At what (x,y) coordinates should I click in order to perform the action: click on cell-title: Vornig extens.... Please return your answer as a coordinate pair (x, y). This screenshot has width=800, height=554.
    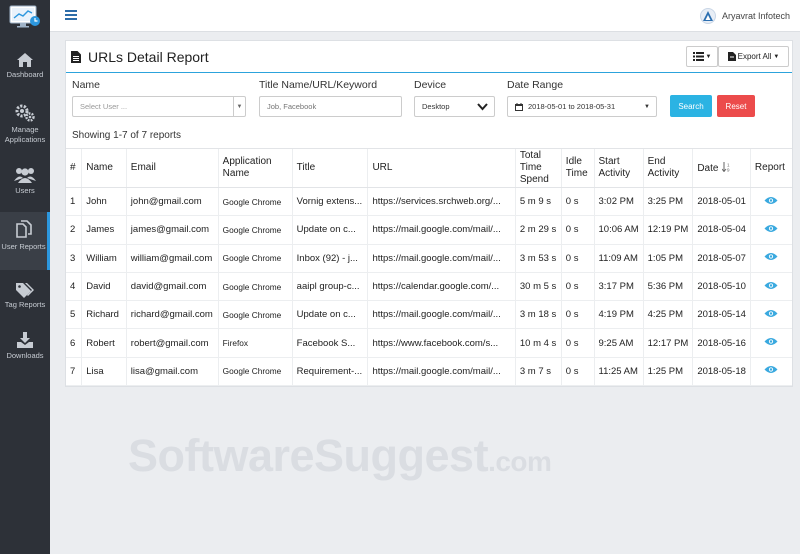
    Looking at the image, I should click on (329, 202).